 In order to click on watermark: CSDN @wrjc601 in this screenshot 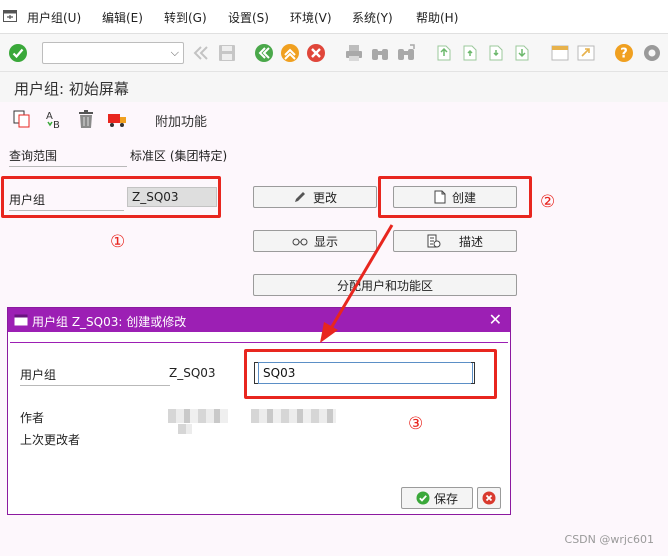, I will do `click(609, 539)`.